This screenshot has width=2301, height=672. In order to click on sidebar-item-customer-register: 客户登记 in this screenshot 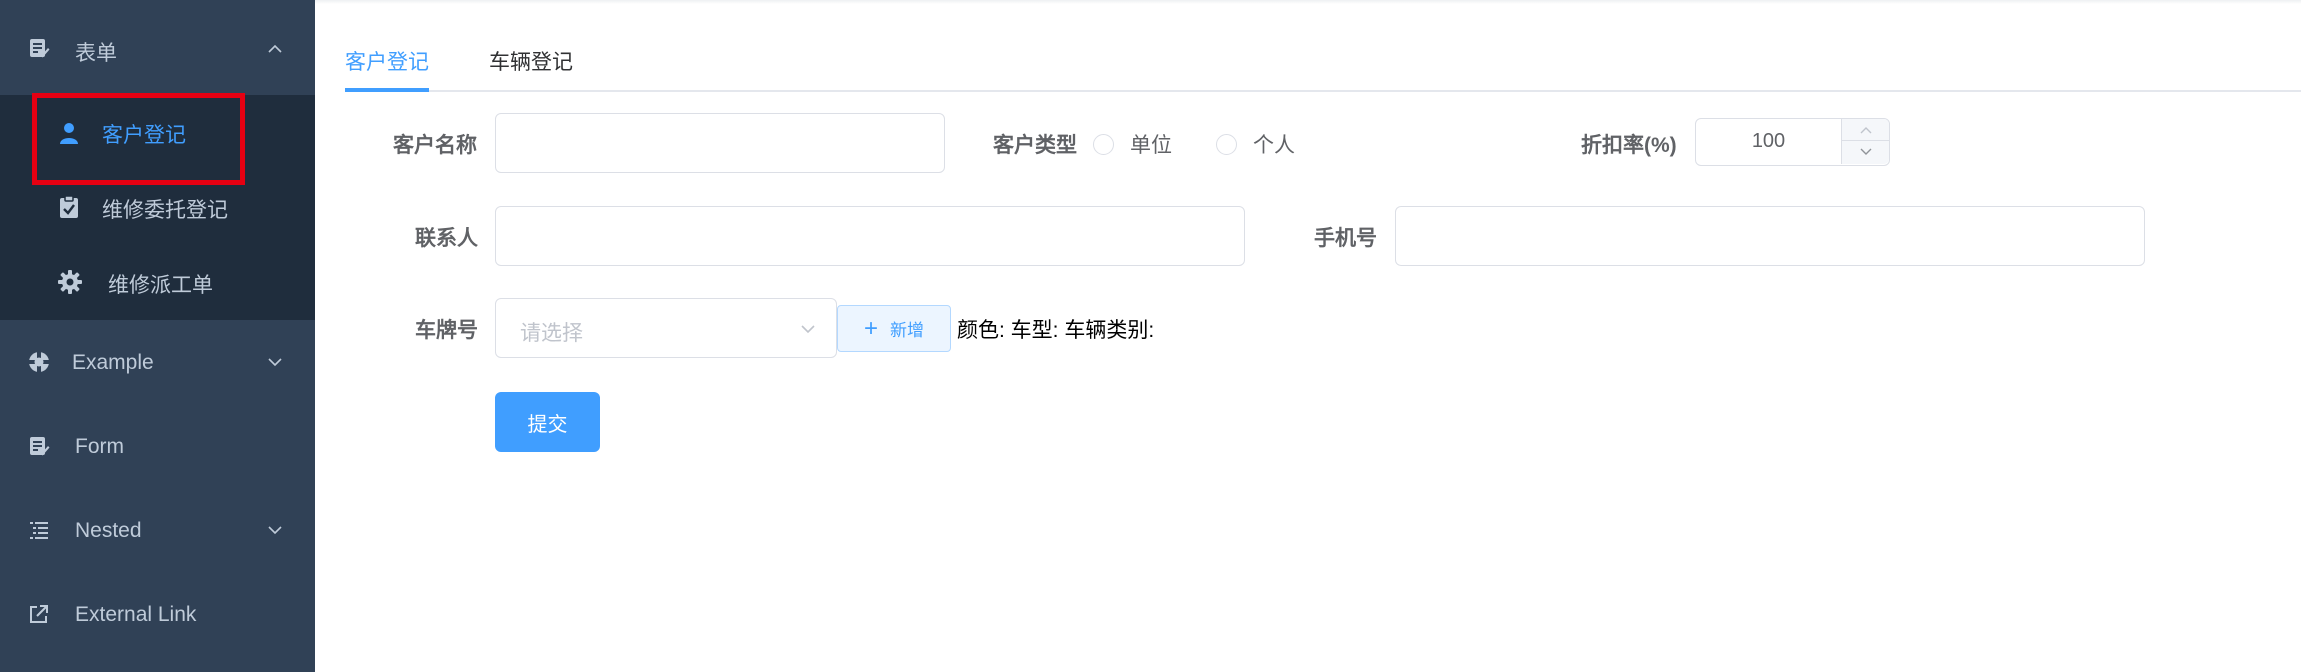, I will do `click(157, 132)`.